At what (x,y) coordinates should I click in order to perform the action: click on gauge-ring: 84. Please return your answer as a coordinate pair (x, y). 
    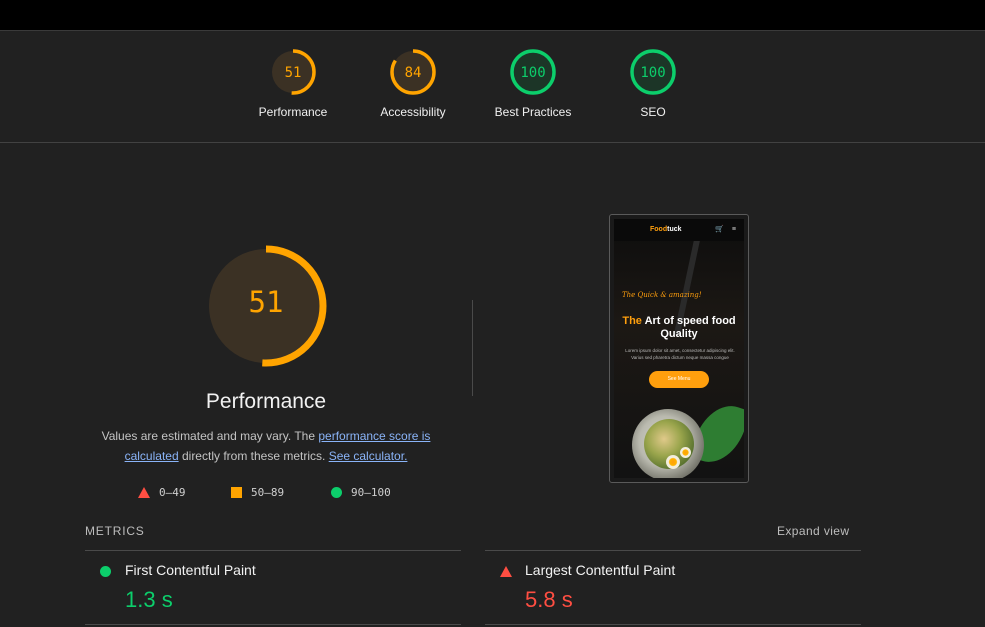
    Looking at the image, I should click on (413, 72).